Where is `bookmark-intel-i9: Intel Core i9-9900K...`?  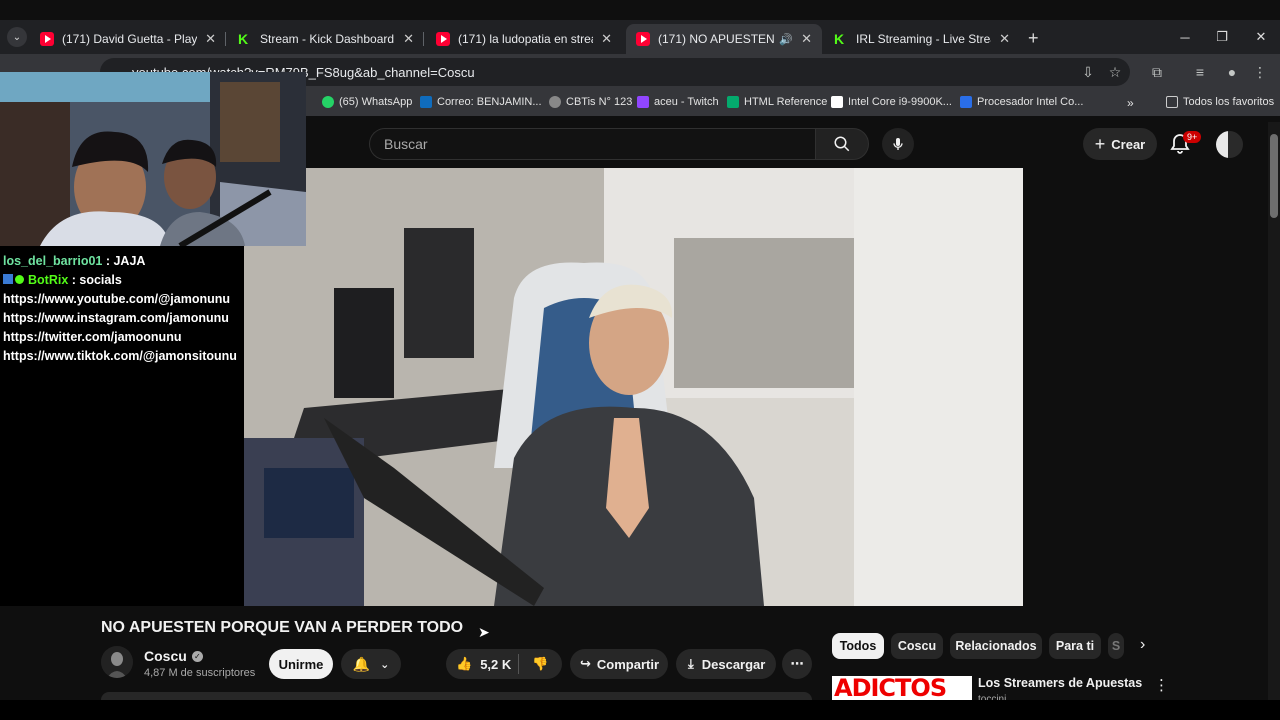 bookmark-intel-i9: Intel Core i9-9900K... is located at coordinates (891, 102).